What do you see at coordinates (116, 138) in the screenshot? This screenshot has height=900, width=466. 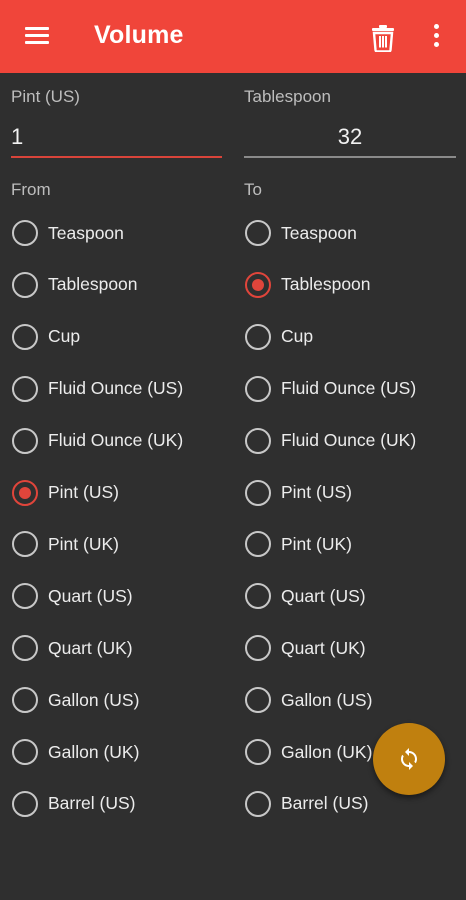 I see `from-value-input` at bounding box center [116, 138].